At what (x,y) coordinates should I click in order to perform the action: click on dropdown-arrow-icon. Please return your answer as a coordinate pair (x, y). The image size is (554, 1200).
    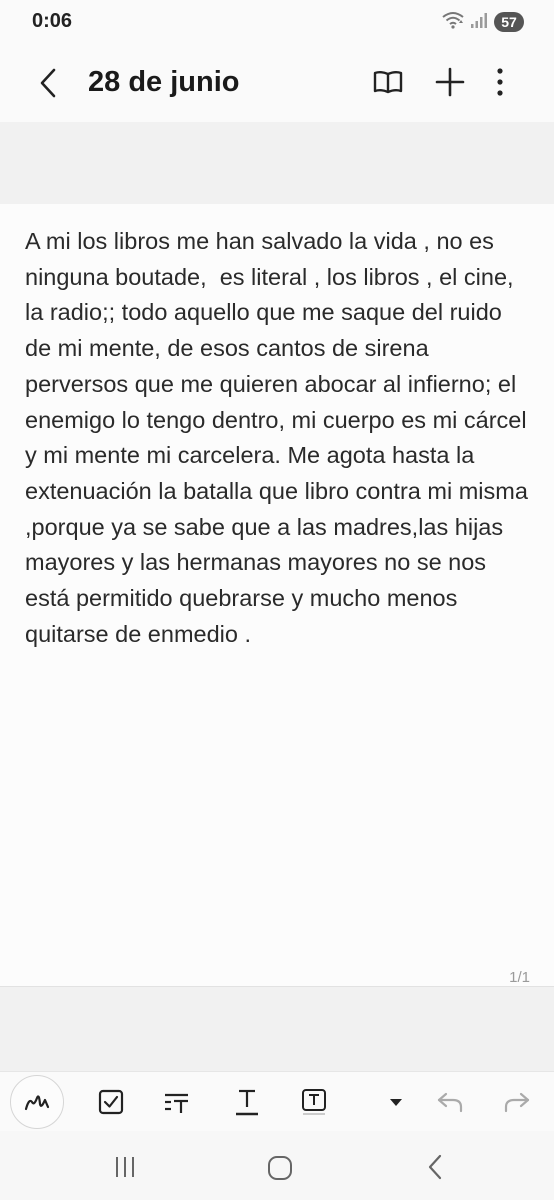
    Looking at the image, I should click on (396, 1102).